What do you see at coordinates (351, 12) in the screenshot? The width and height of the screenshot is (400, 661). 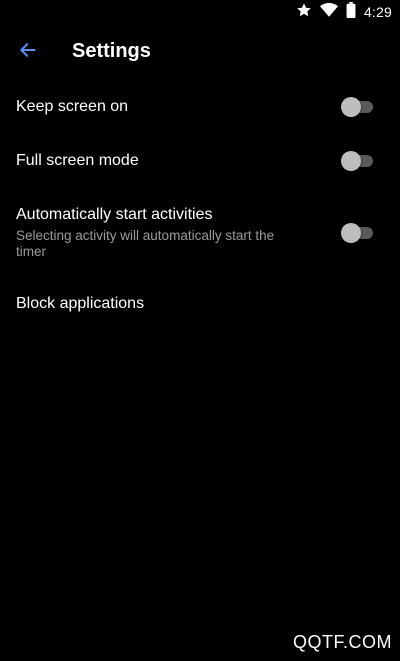 I see `battery-icon` at bounding box center [351, 12].